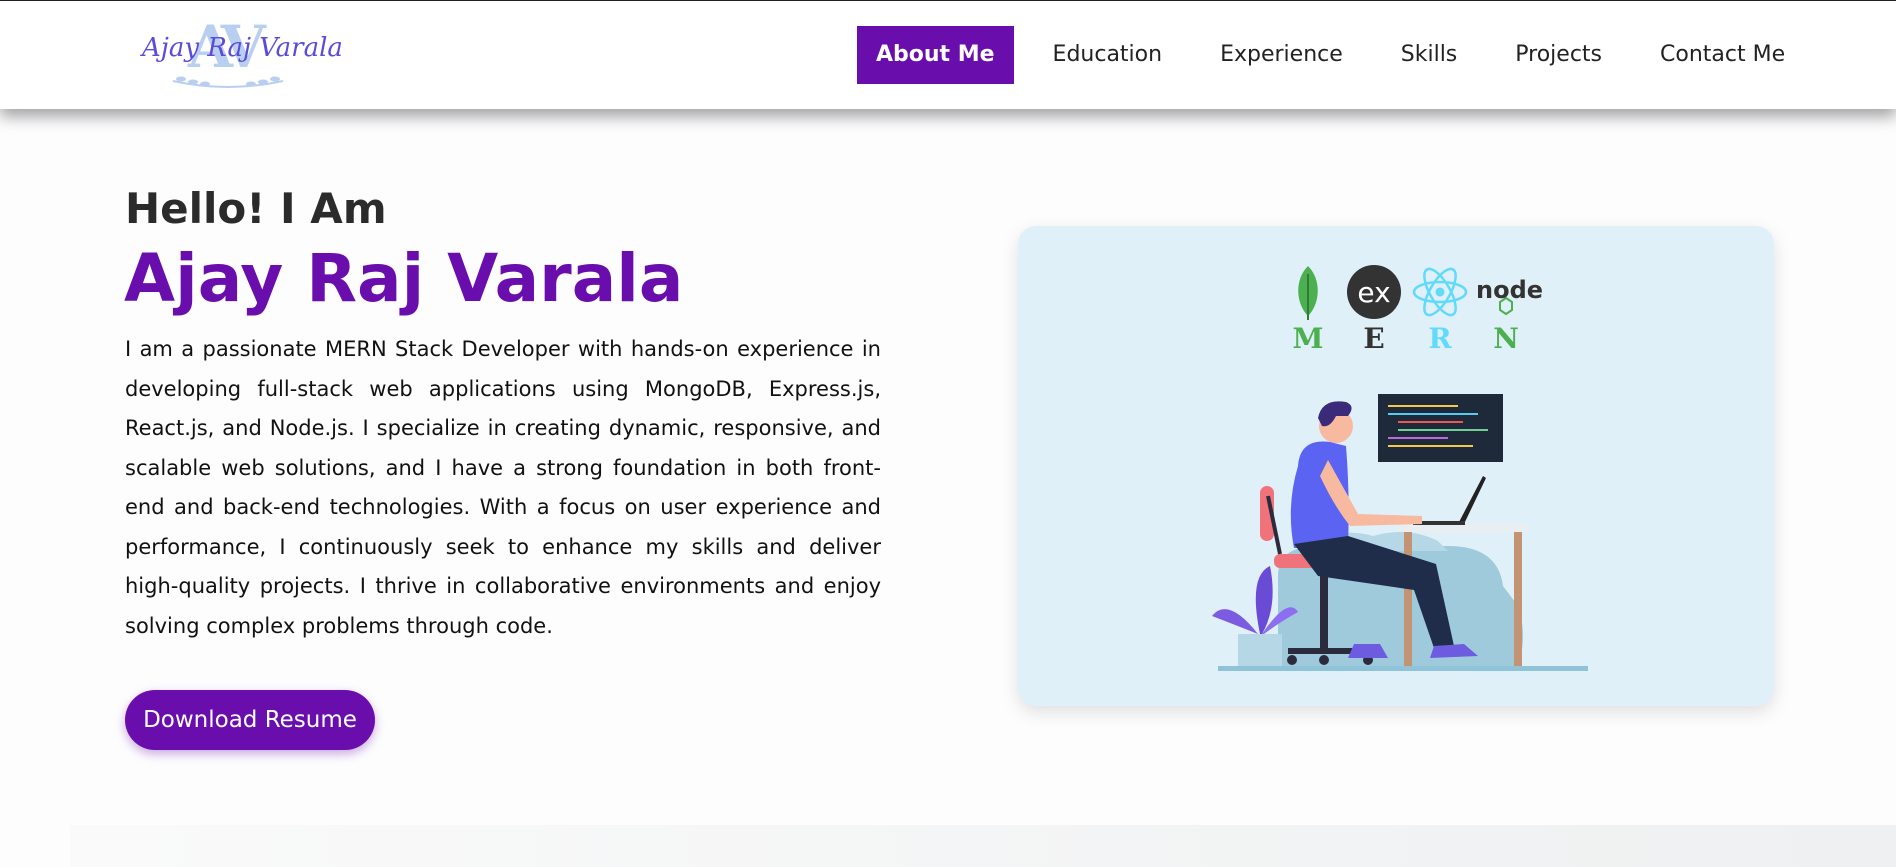 Image resolution: width=1896 pixels, height=867 pixels. I want to click on hero-name: Ajay Raj Varala, so click(404, 278).